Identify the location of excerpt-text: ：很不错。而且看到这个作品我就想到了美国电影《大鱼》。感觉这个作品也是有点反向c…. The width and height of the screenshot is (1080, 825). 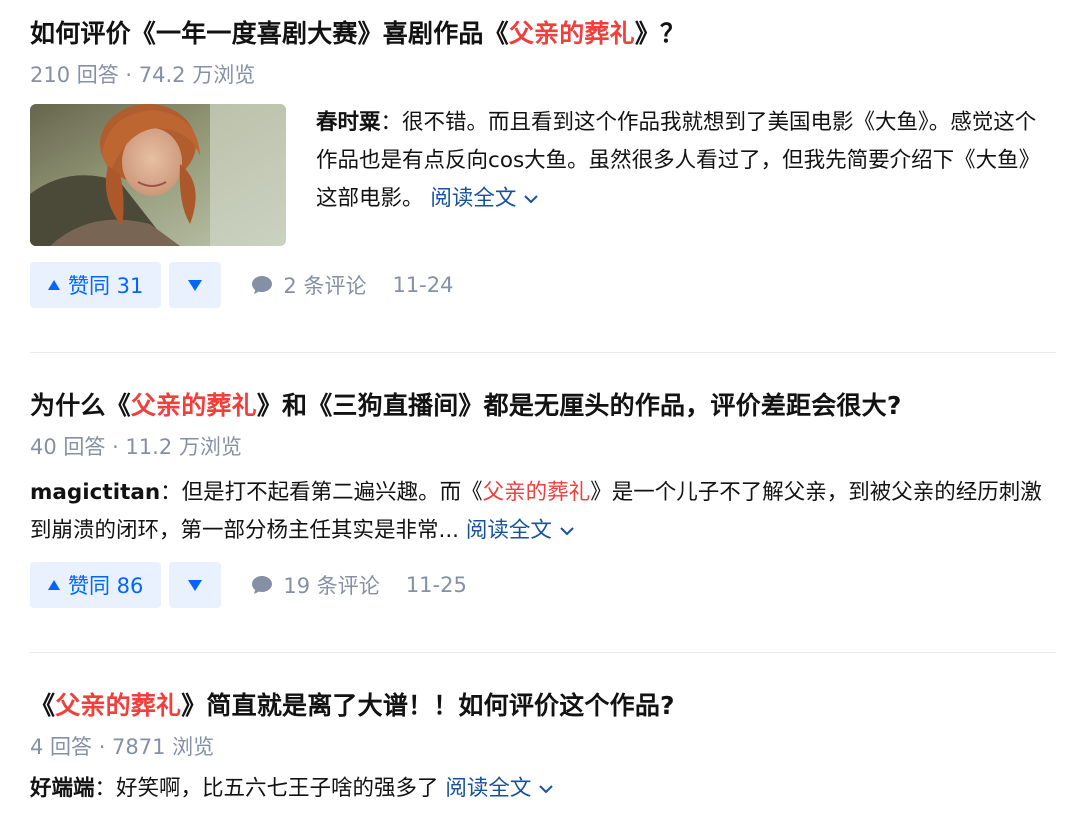
(678, 160).